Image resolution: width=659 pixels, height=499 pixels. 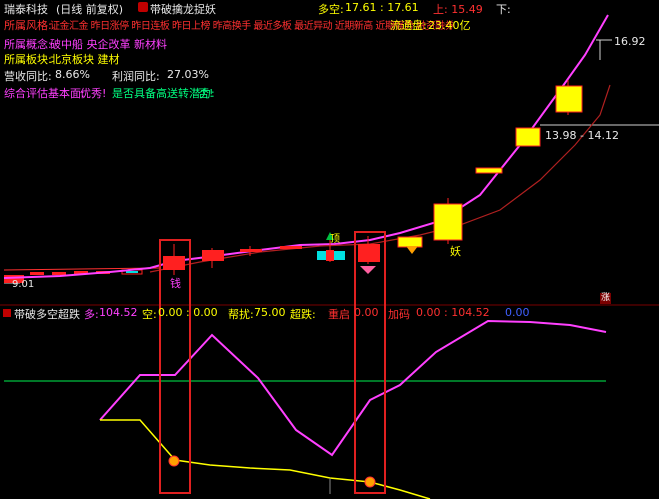 What do you see at coordinates (399, 314) in the screenshot?
I see `jia-label: 加码` at bounding box center [399, 314].